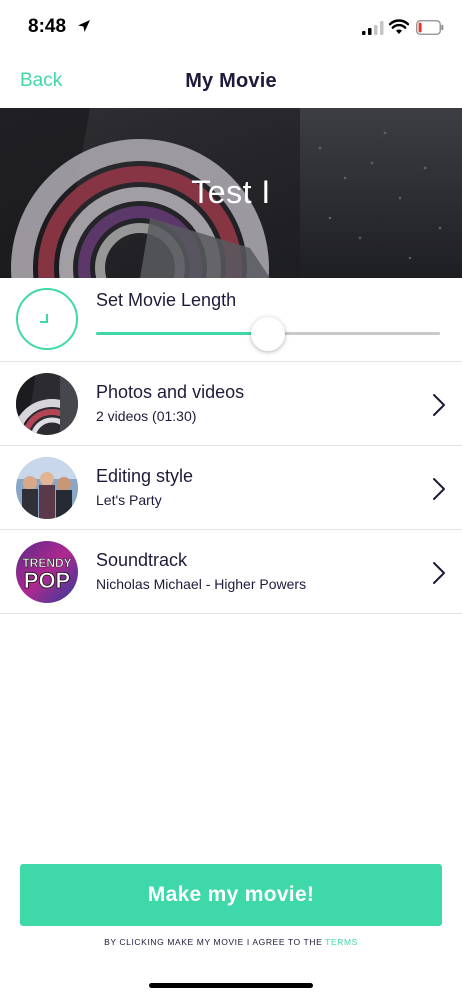 The image size is (462, 1000). Describe the element at coordinates (231, 985) in the screenshot. I see `home-indicator` at that location.